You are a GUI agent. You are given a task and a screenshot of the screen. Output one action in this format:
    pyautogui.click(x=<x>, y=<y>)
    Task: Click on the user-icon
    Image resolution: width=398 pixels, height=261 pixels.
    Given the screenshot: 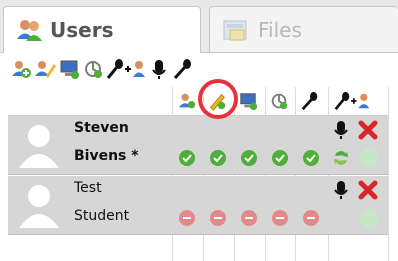 What is the action you would take?
    pyautogui.click(x=187, y=101)
    